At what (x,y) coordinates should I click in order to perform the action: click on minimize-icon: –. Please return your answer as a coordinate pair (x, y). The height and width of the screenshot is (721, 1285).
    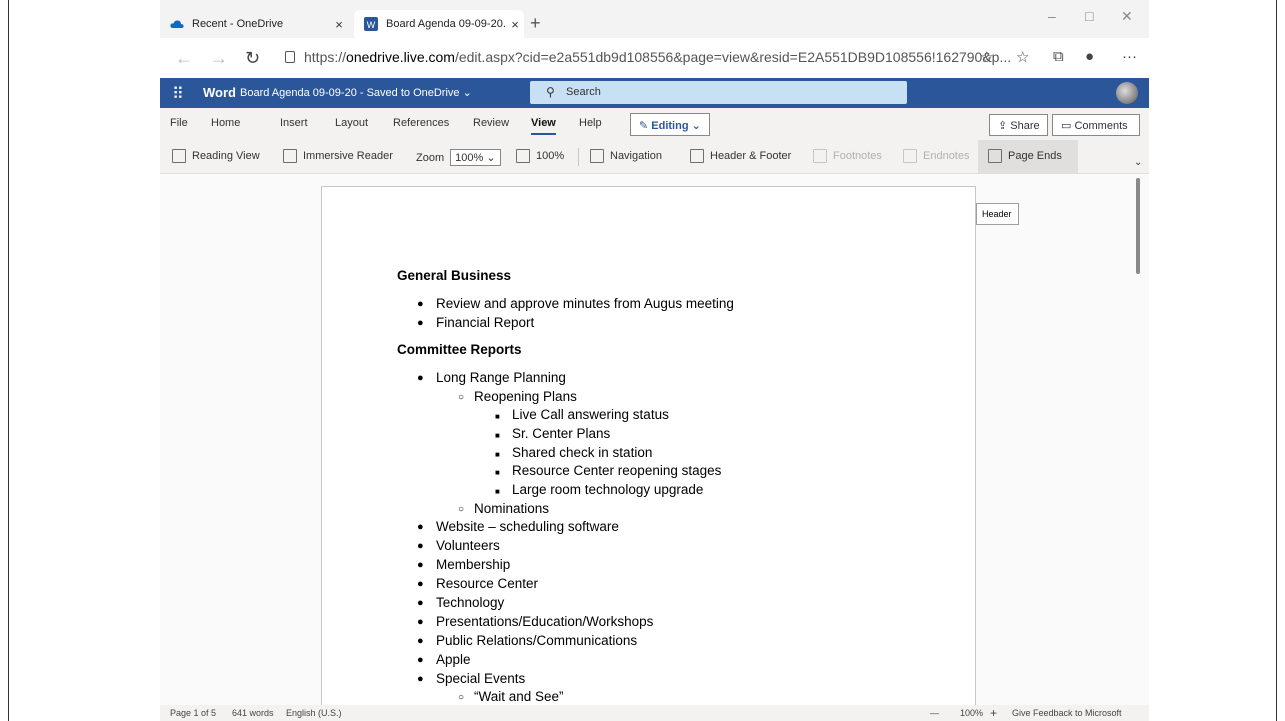
    Looking at the image, I should click on (1052, 16).